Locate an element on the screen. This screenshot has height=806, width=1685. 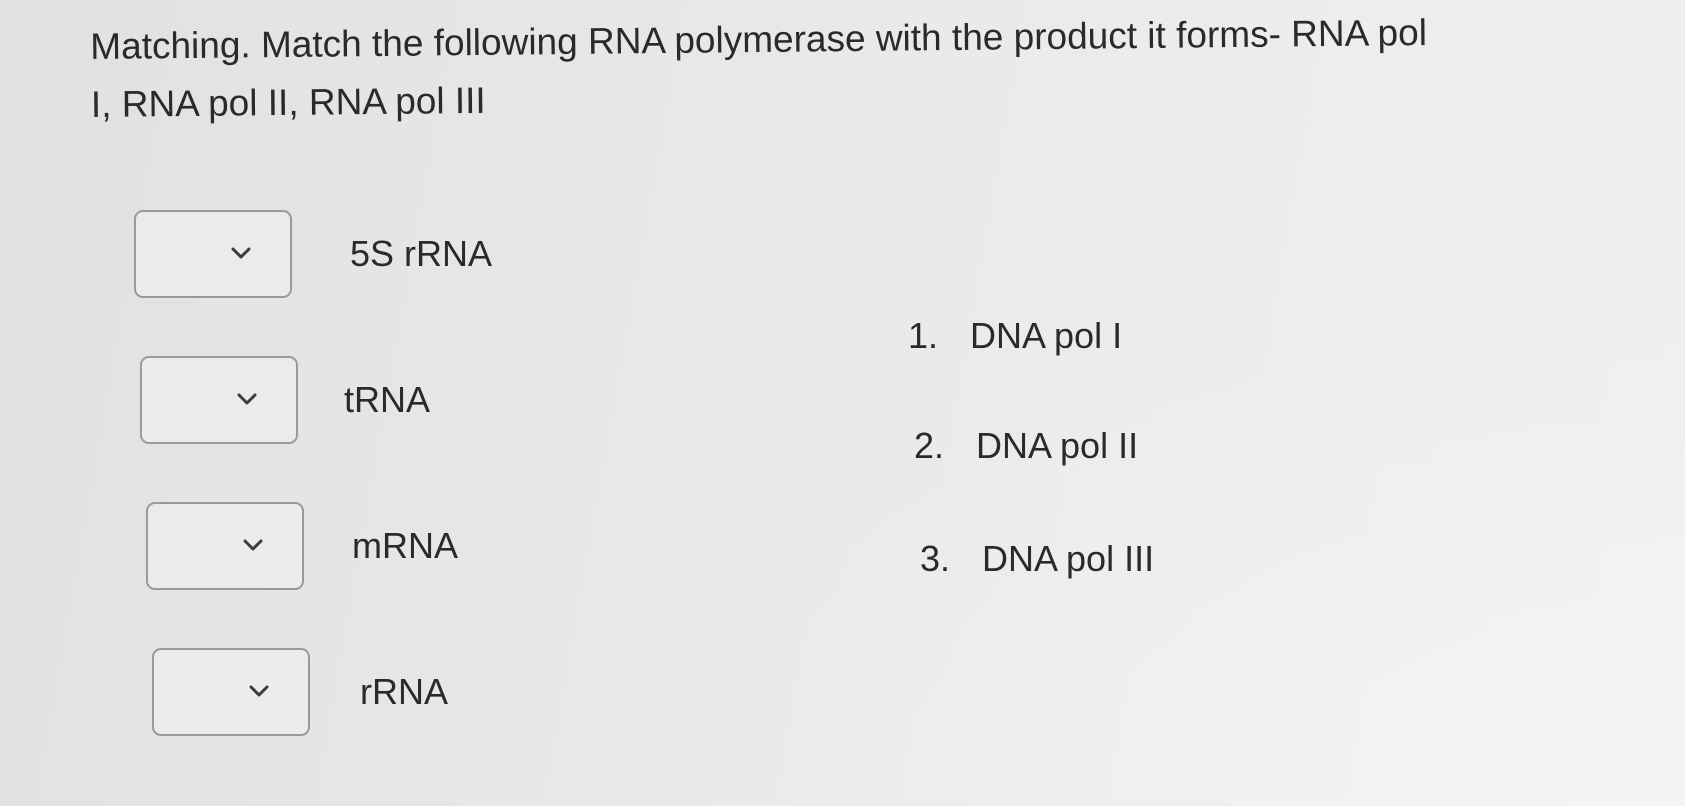
answer-dropdown-mrna is located at coordinates (225, 546).